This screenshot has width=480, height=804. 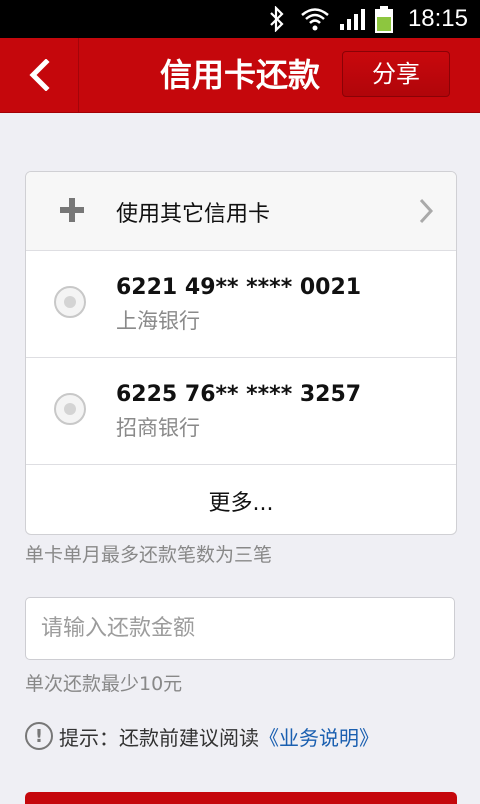 I want to click on monthly-limit-hint: 单卡单月最多还款笔数为三笔, so click(x=149, y=555).